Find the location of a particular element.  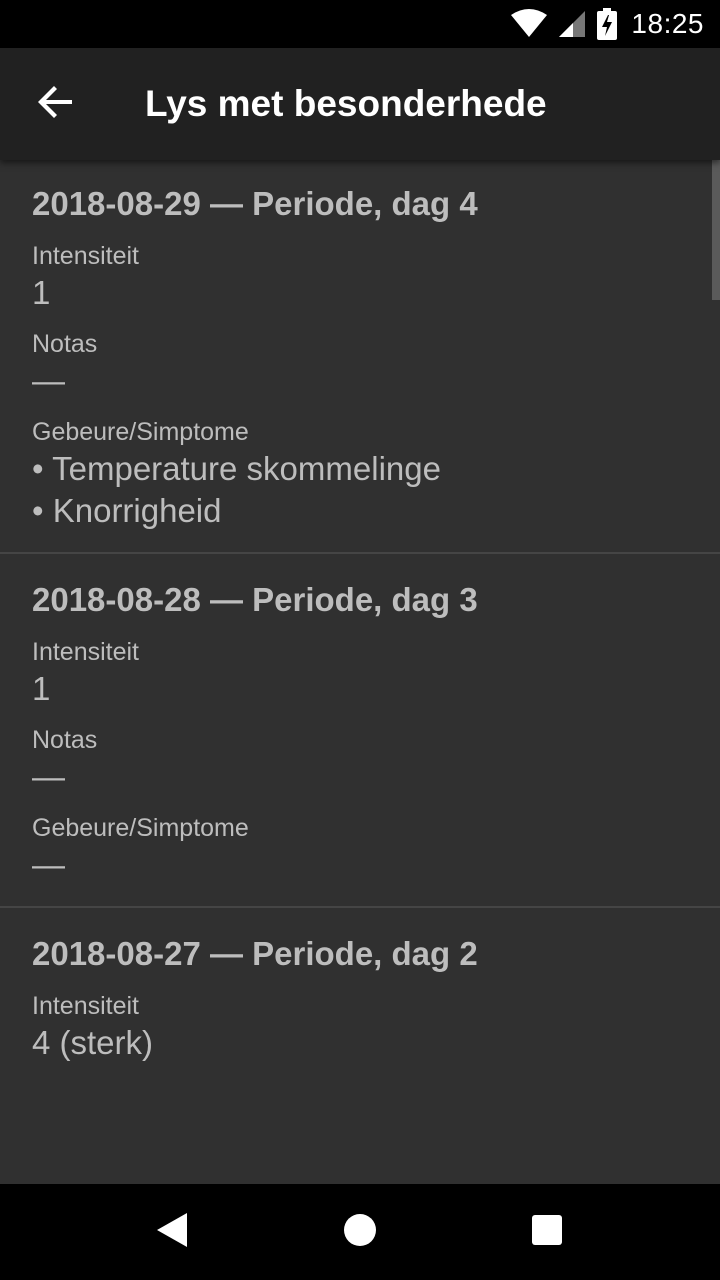

scrollbar is located at coordinates (716, 230).